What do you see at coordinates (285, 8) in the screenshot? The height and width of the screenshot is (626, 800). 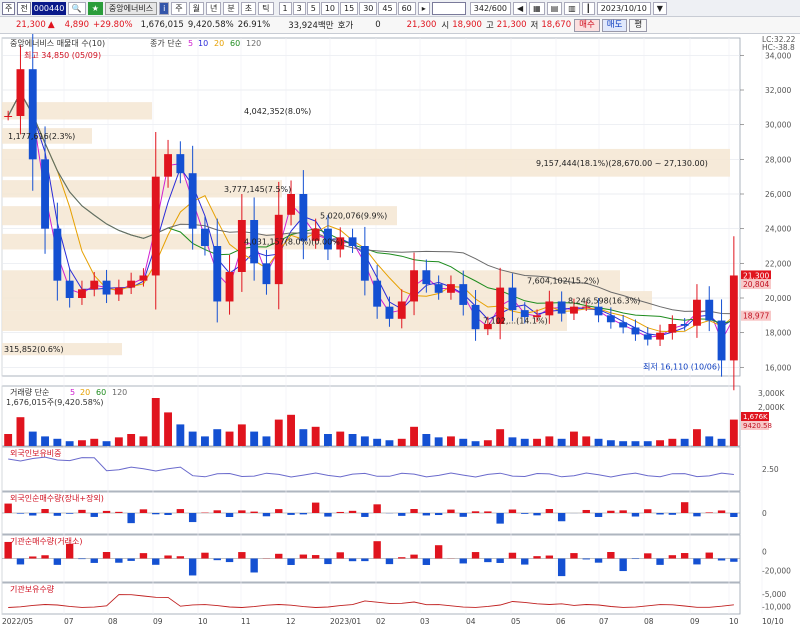 I see `interval-1: 1` at bounding box center [285, 8].